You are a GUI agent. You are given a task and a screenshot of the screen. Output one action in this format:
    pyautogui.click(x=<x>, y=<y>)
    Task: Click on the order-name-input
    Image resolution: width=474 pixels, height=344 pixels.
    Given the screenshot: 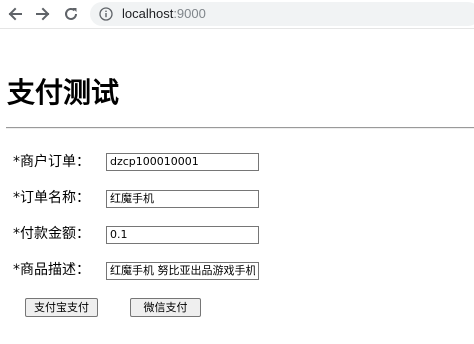 What is the action you would take?
    pyautogui.click(x=182, y=199)
    